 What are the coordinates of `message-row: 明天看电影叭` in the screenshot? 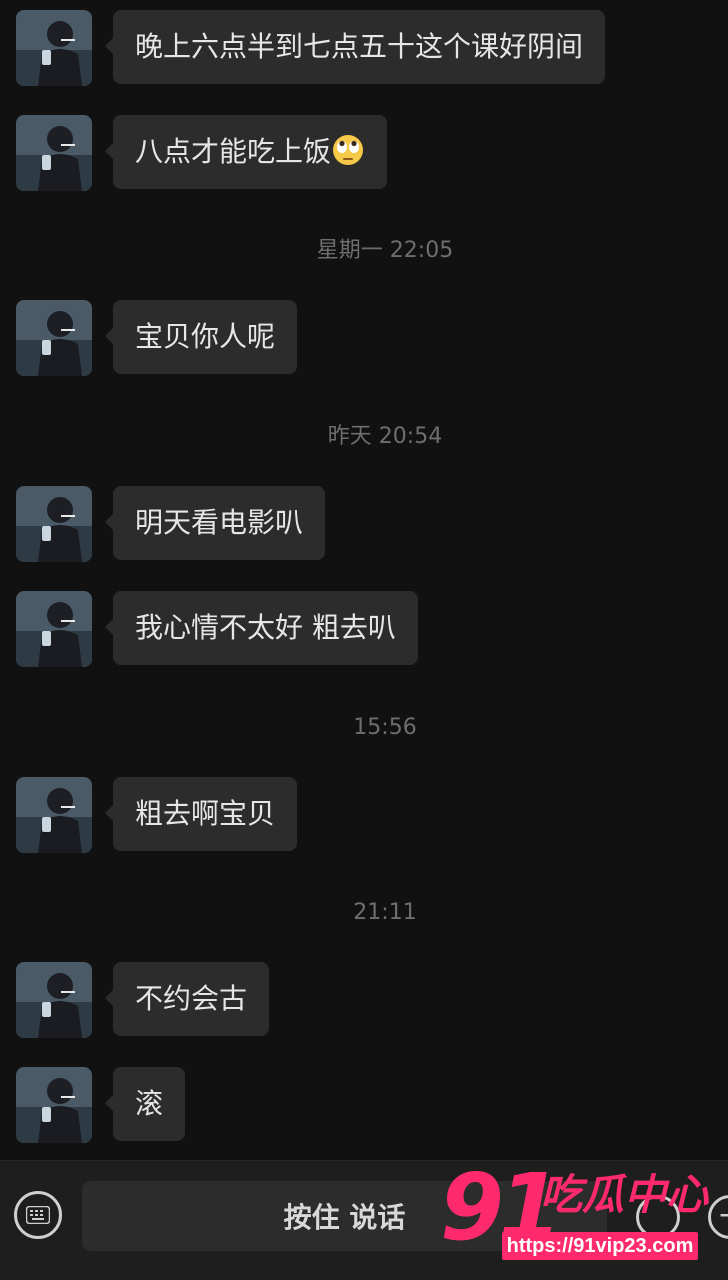 It's located at (171, 524).